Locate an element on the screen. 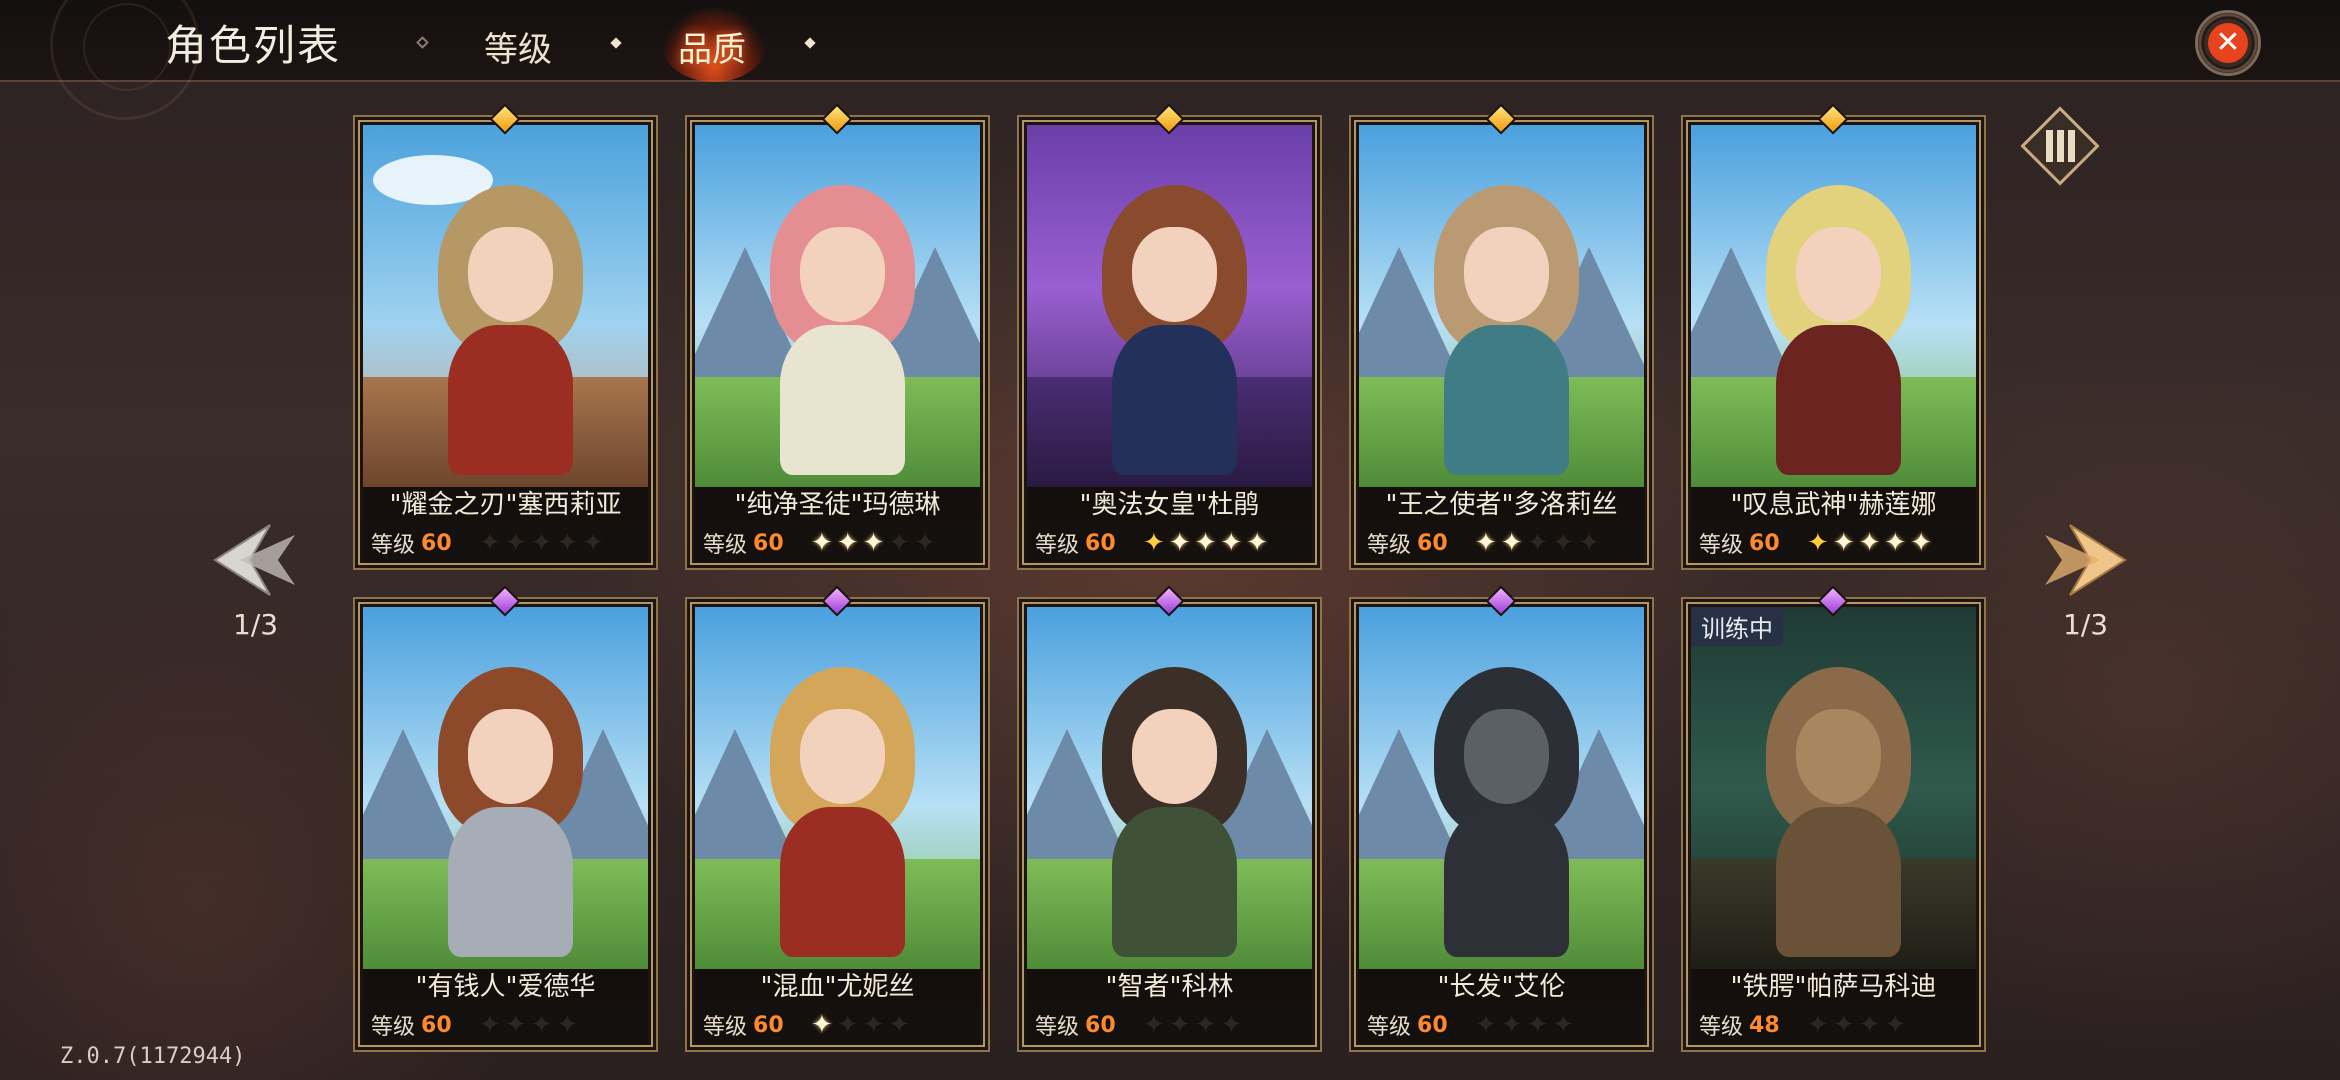 The width and height of the screenshot is (2340, 1080). character-card: "叹息武神"赫莲娜 等级 60 ✦ ✦ ✦ ✦ ✦ is located at coordinates (1833, 334).